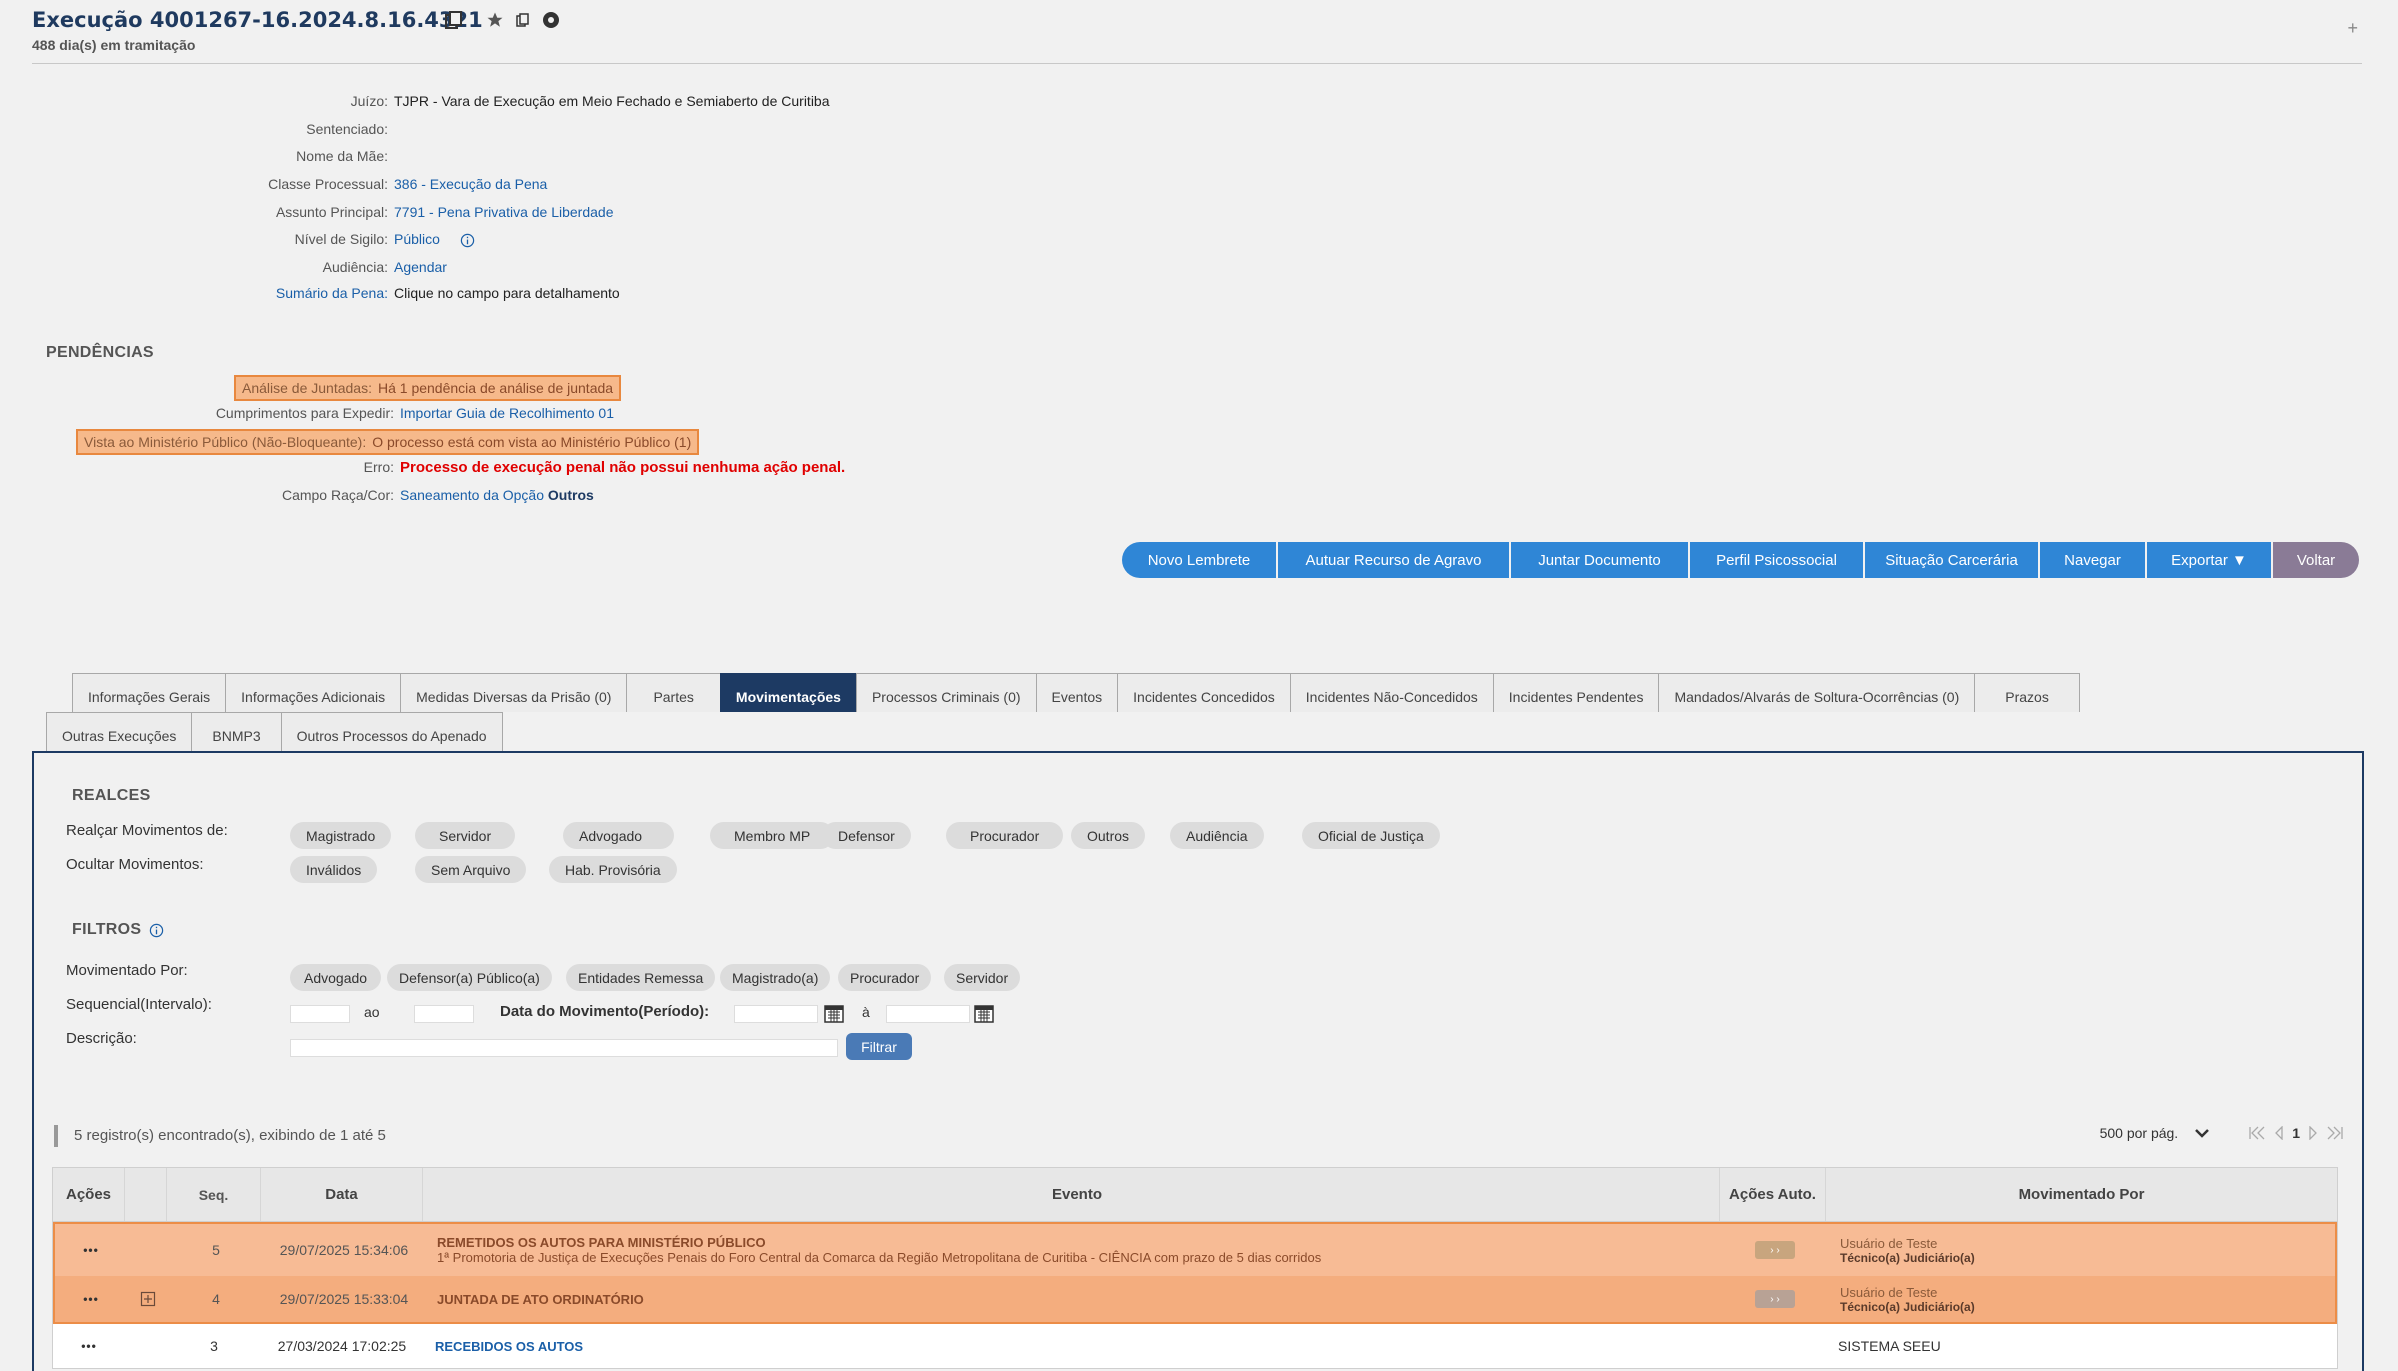 The width and height of the screenshot is (2398, 1371). I want to click on tab-incidentes-nao-concedidos: Incidentes Não-Concedidos, so click(1391, 692).